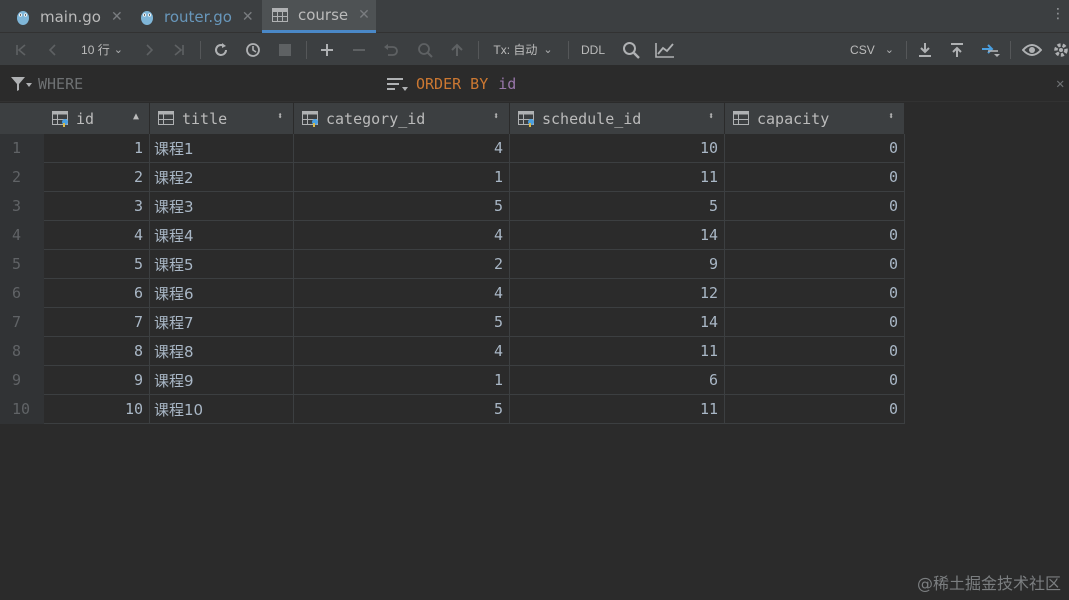 This screenshot has height=600, width=1069. Describe the element at coordinates (523, 49) in the screenshot. I see `transaction-mode-dropdown: Tx: 自动 ⌄` at that location.